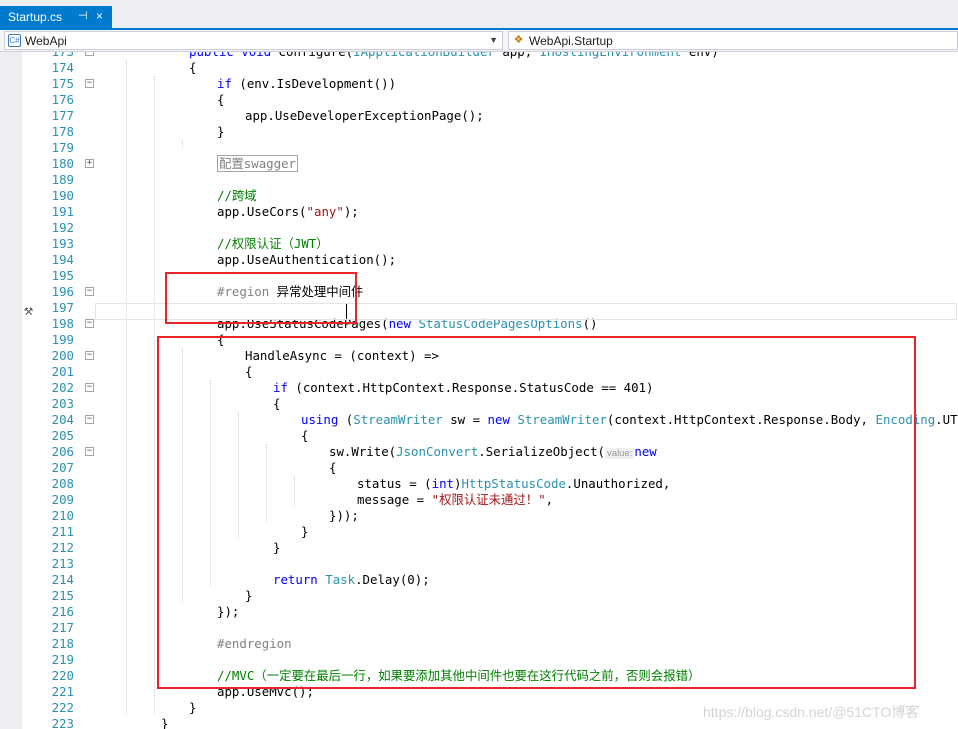 The height and width of the screenshot is (729, 958). I want to click on code-text: app.UseDeveloperExceptionPage();, so click(364, 116).